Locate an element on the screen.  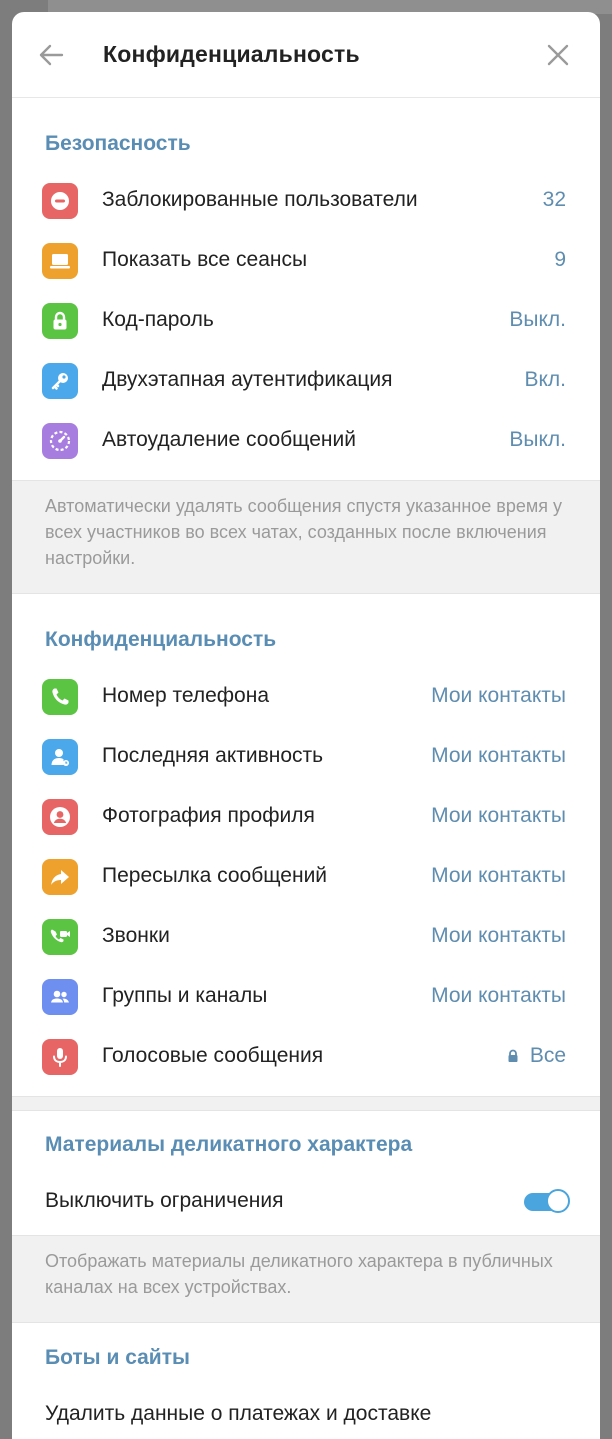
row-active-sessions: Показать все сеансы 9 is located at coordinates (306, 260).